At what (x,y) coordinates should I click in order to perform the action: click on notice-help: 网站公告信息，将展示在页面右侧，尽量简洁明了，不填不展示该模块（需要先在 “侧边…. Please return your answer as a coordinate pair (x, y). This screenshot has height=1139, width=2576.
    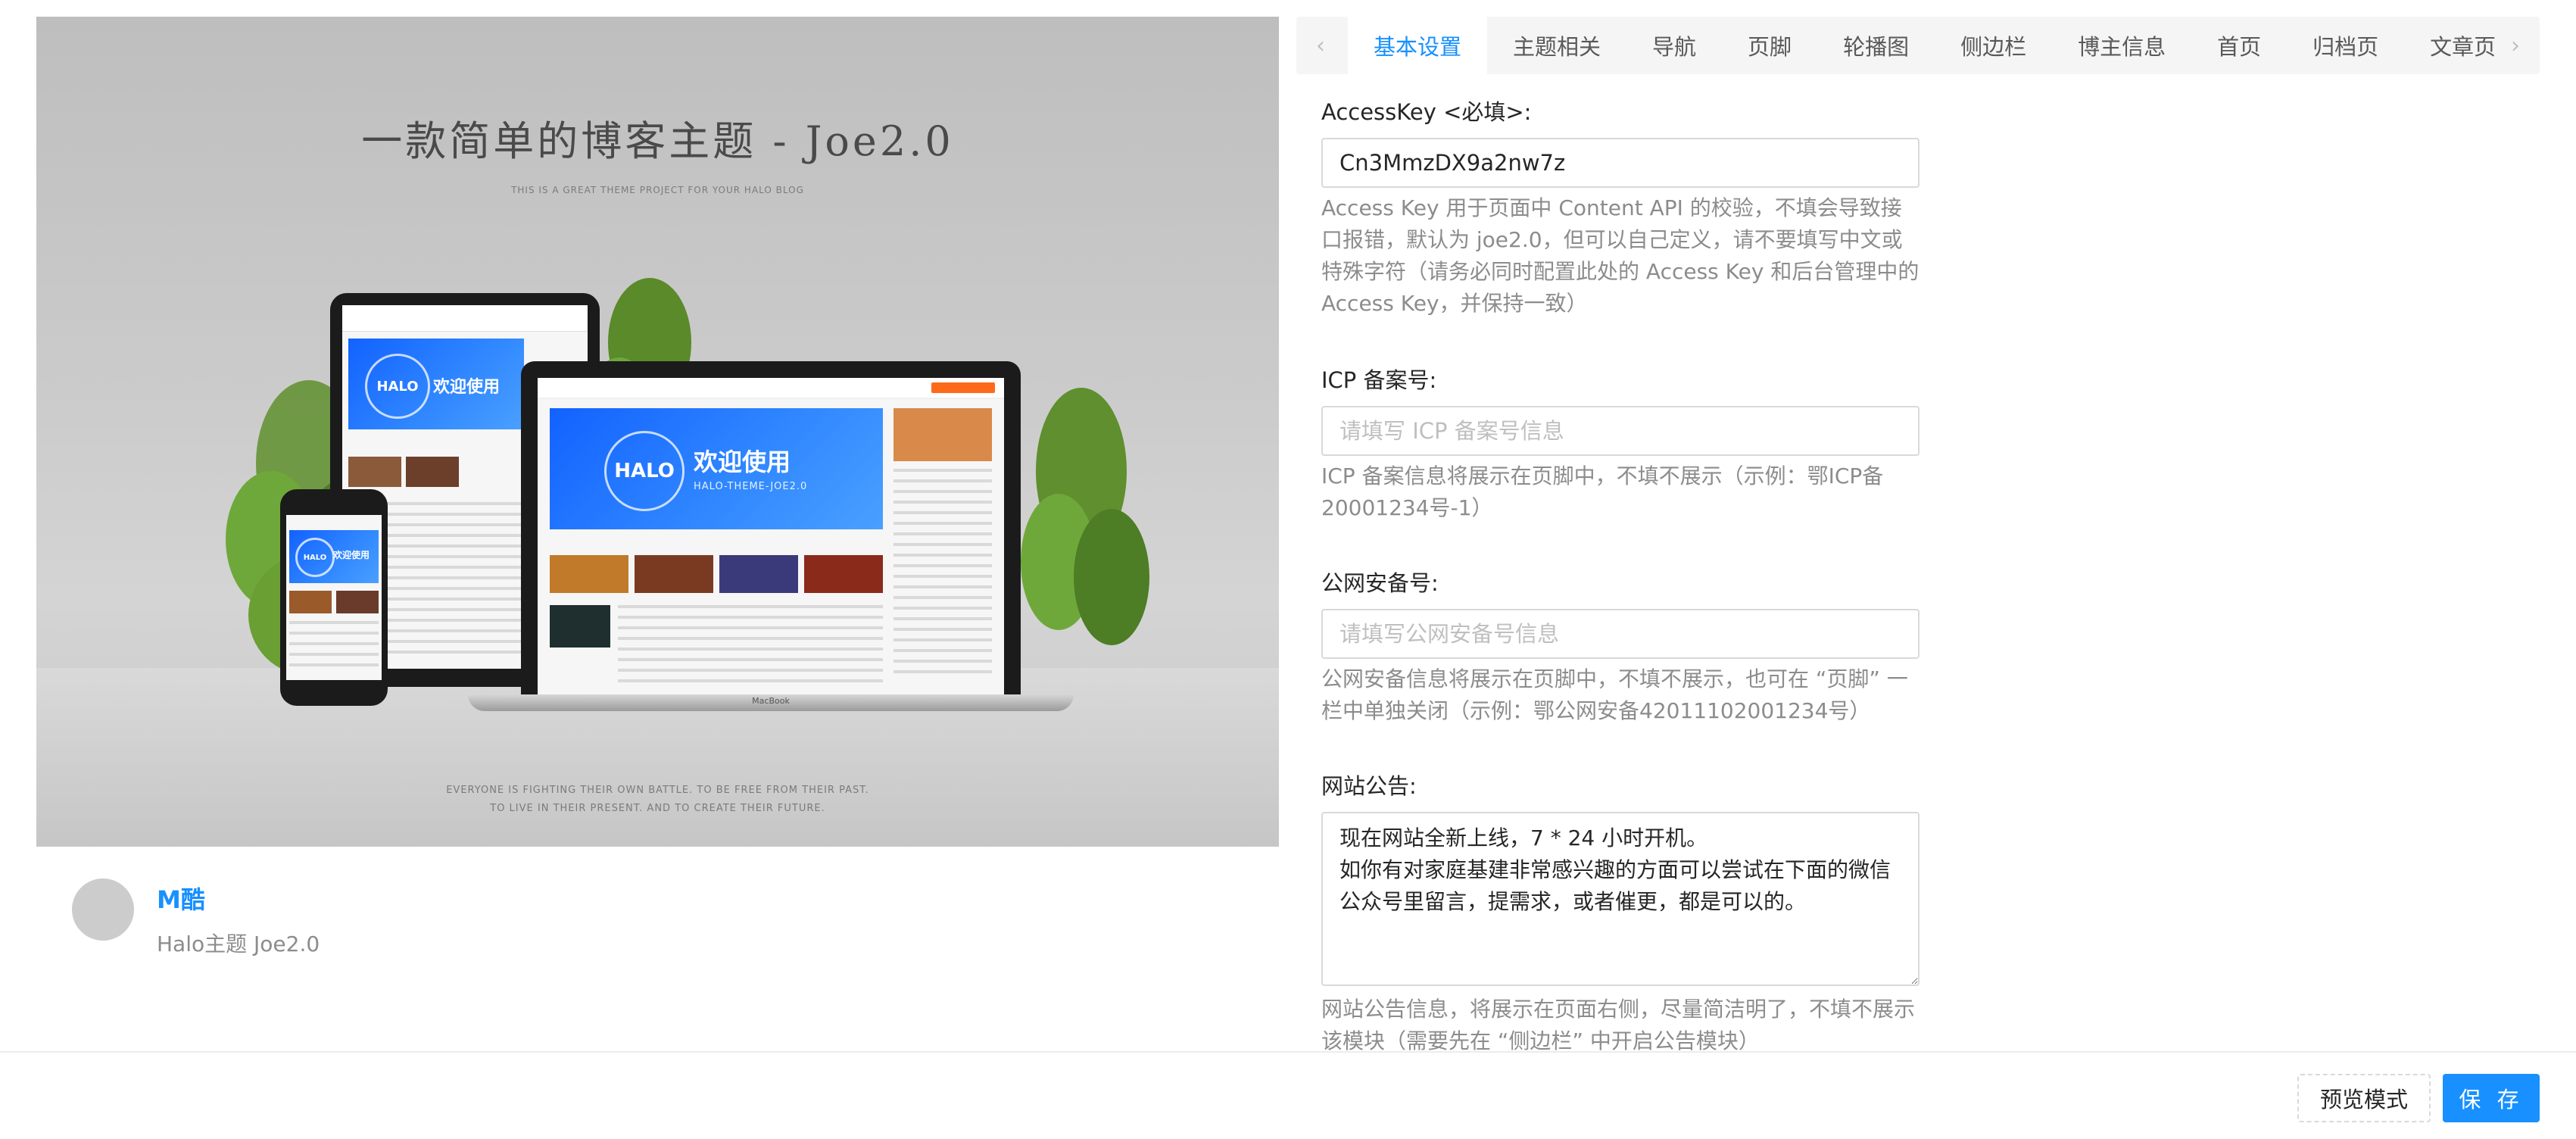
    Looking at the image, I should click on (1618, 1025).